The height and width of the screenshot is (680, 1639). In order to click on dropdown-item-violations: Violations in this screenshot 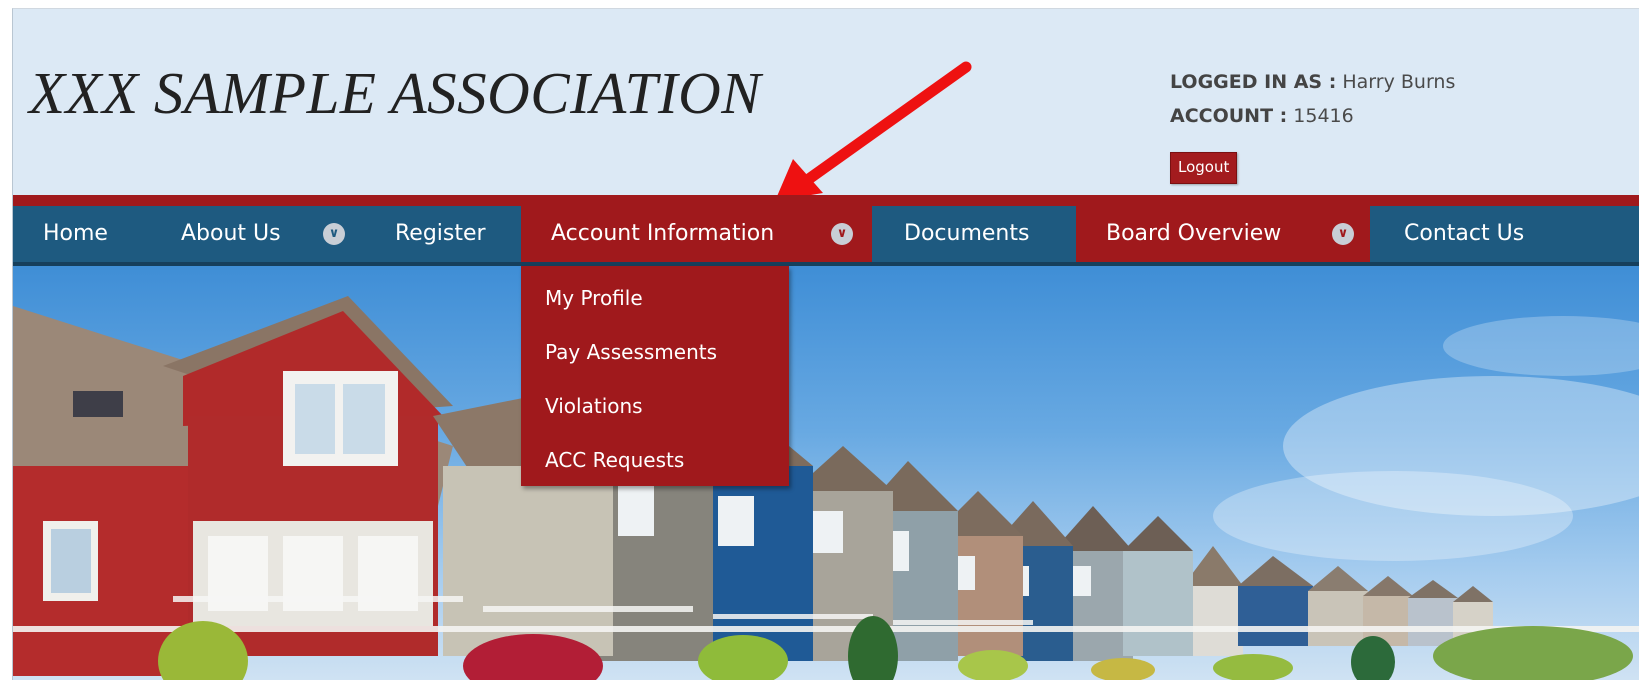, I will do `click(594, 406)`.